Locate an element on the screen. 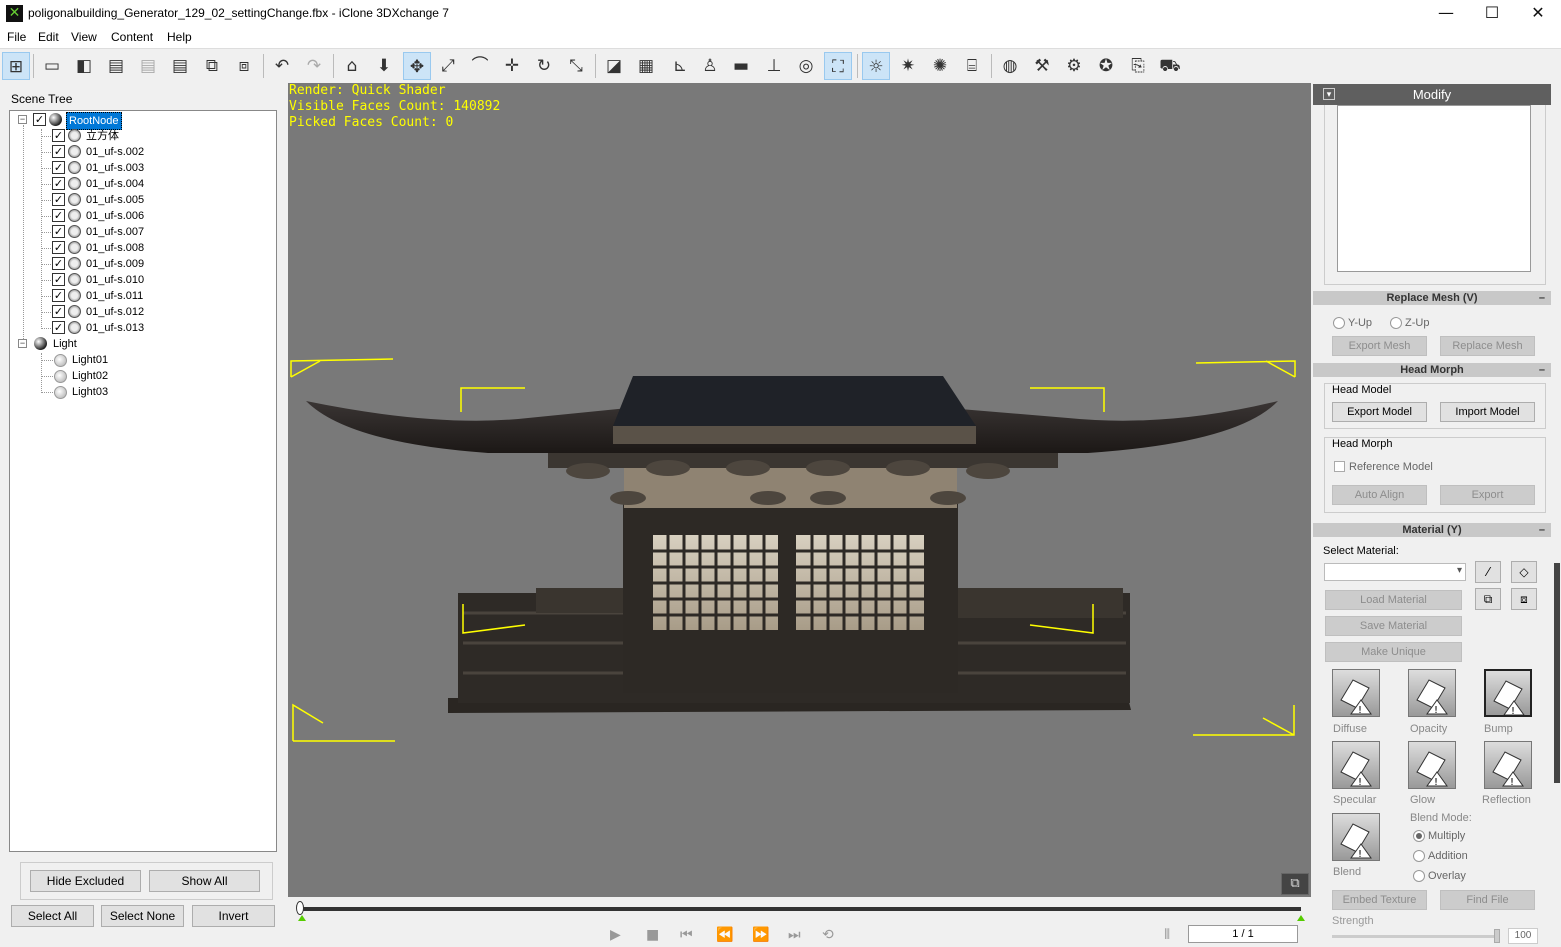 The image size is (1561, 947). tree-node-light: − Light is located at coordinates (140, 344).